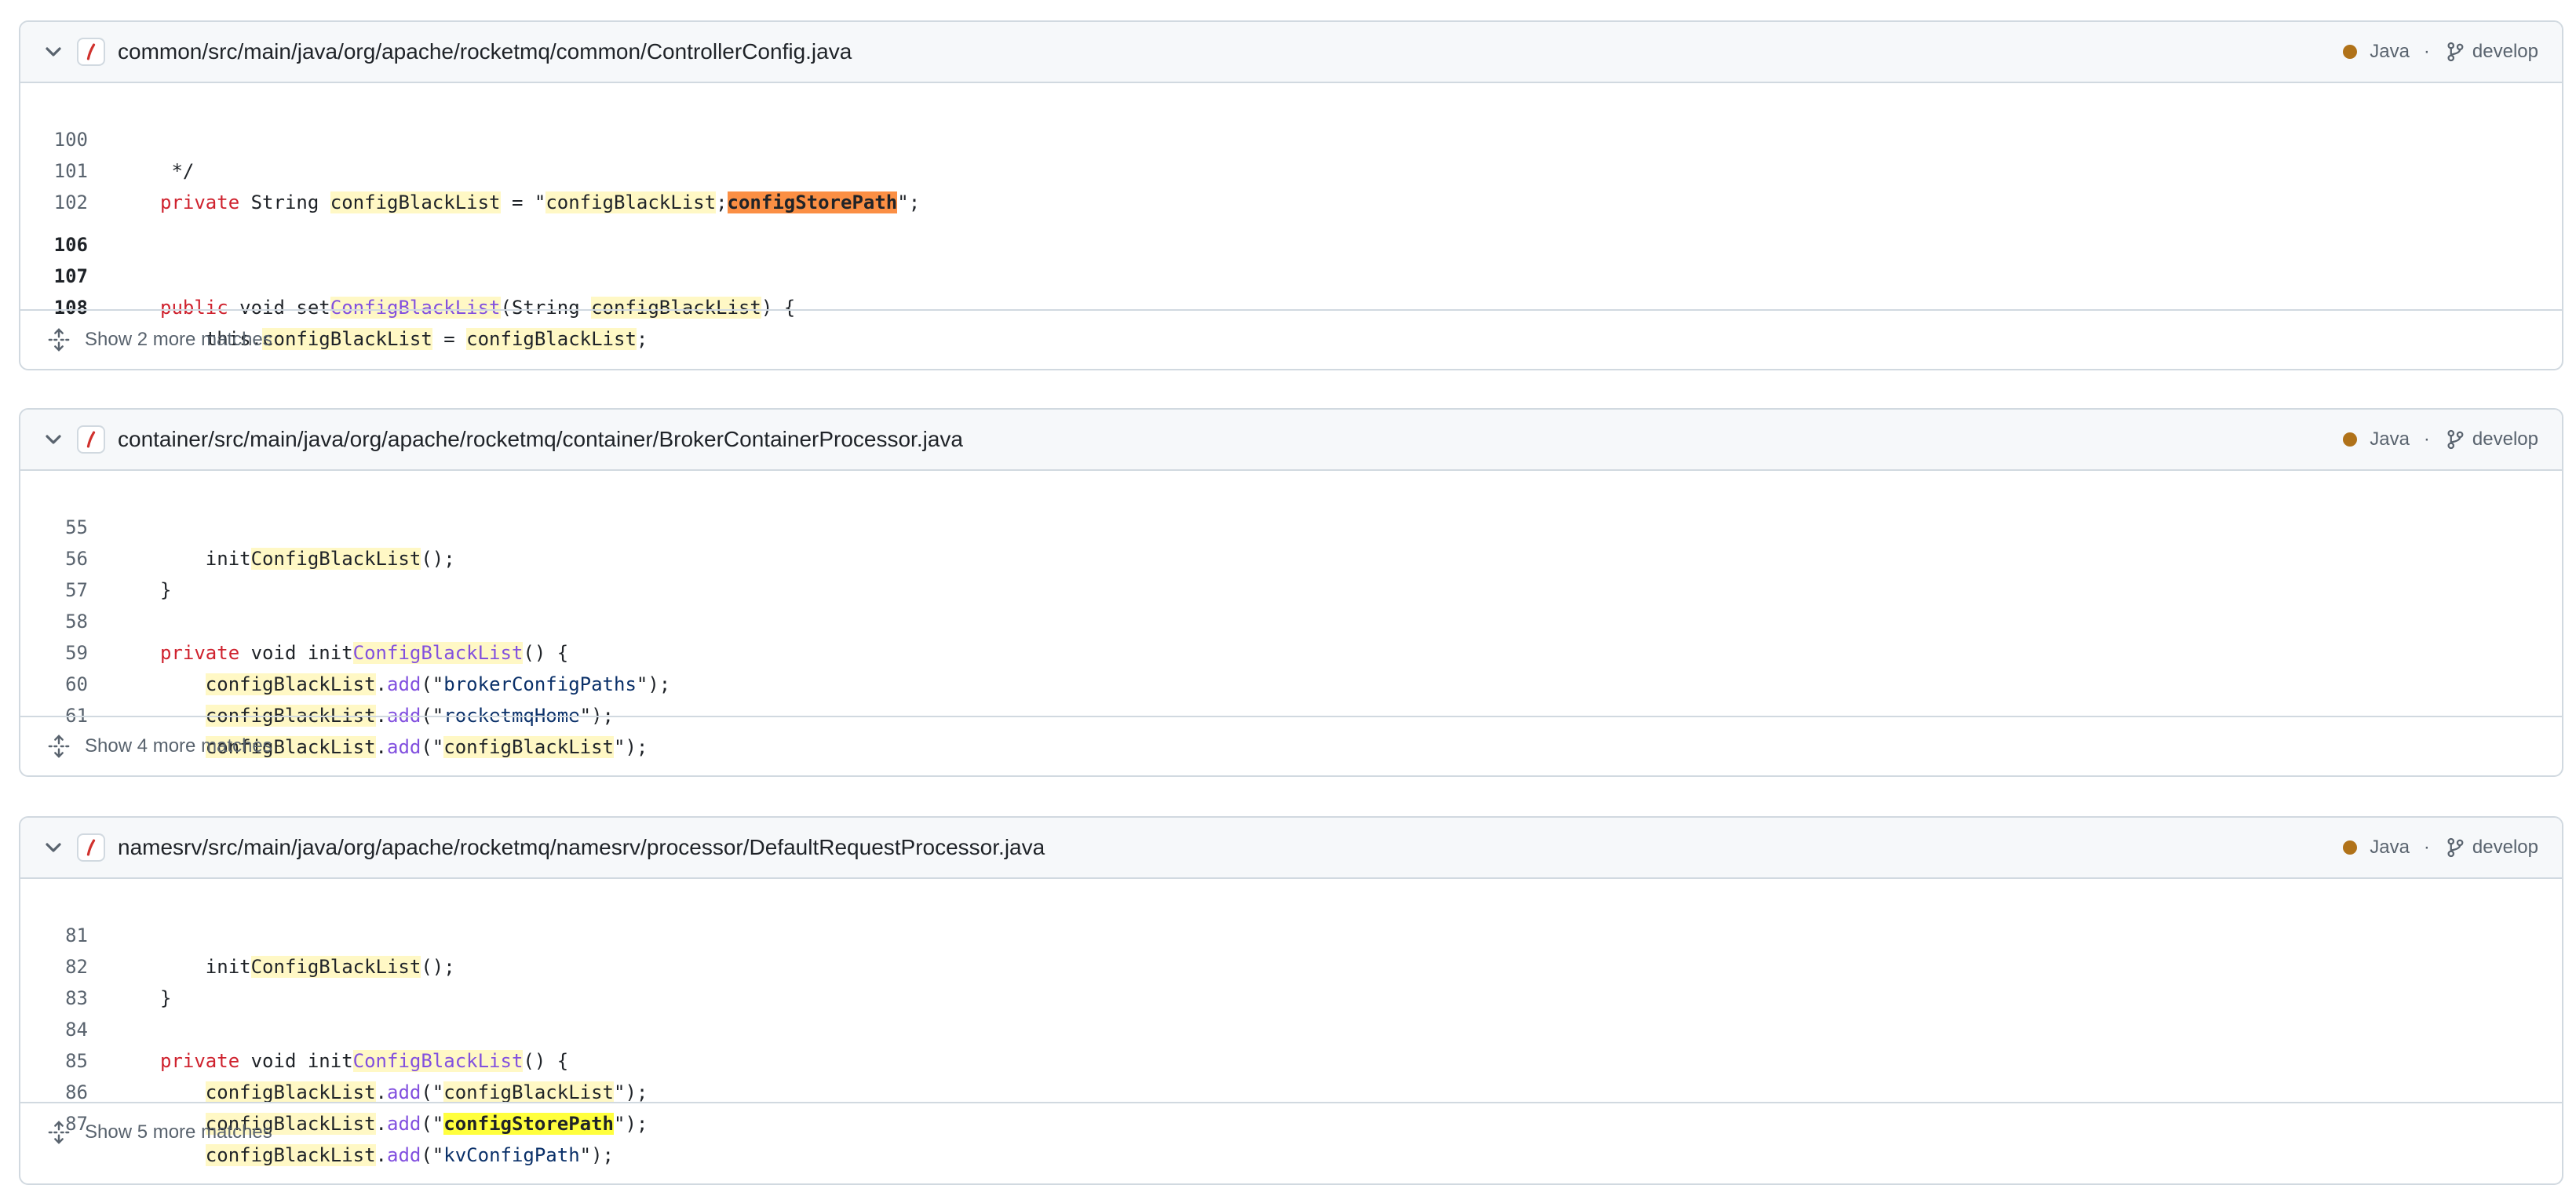  What do you see at coordinates (1291, 227) in the screenshot?
I see `code-line: 106` at bounding box center [1291, 227].